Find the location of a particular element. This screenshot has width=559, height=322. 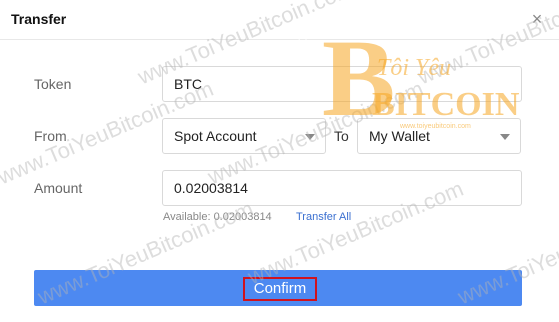

confirm-label: Confirm is located at coordinates (280, 289).